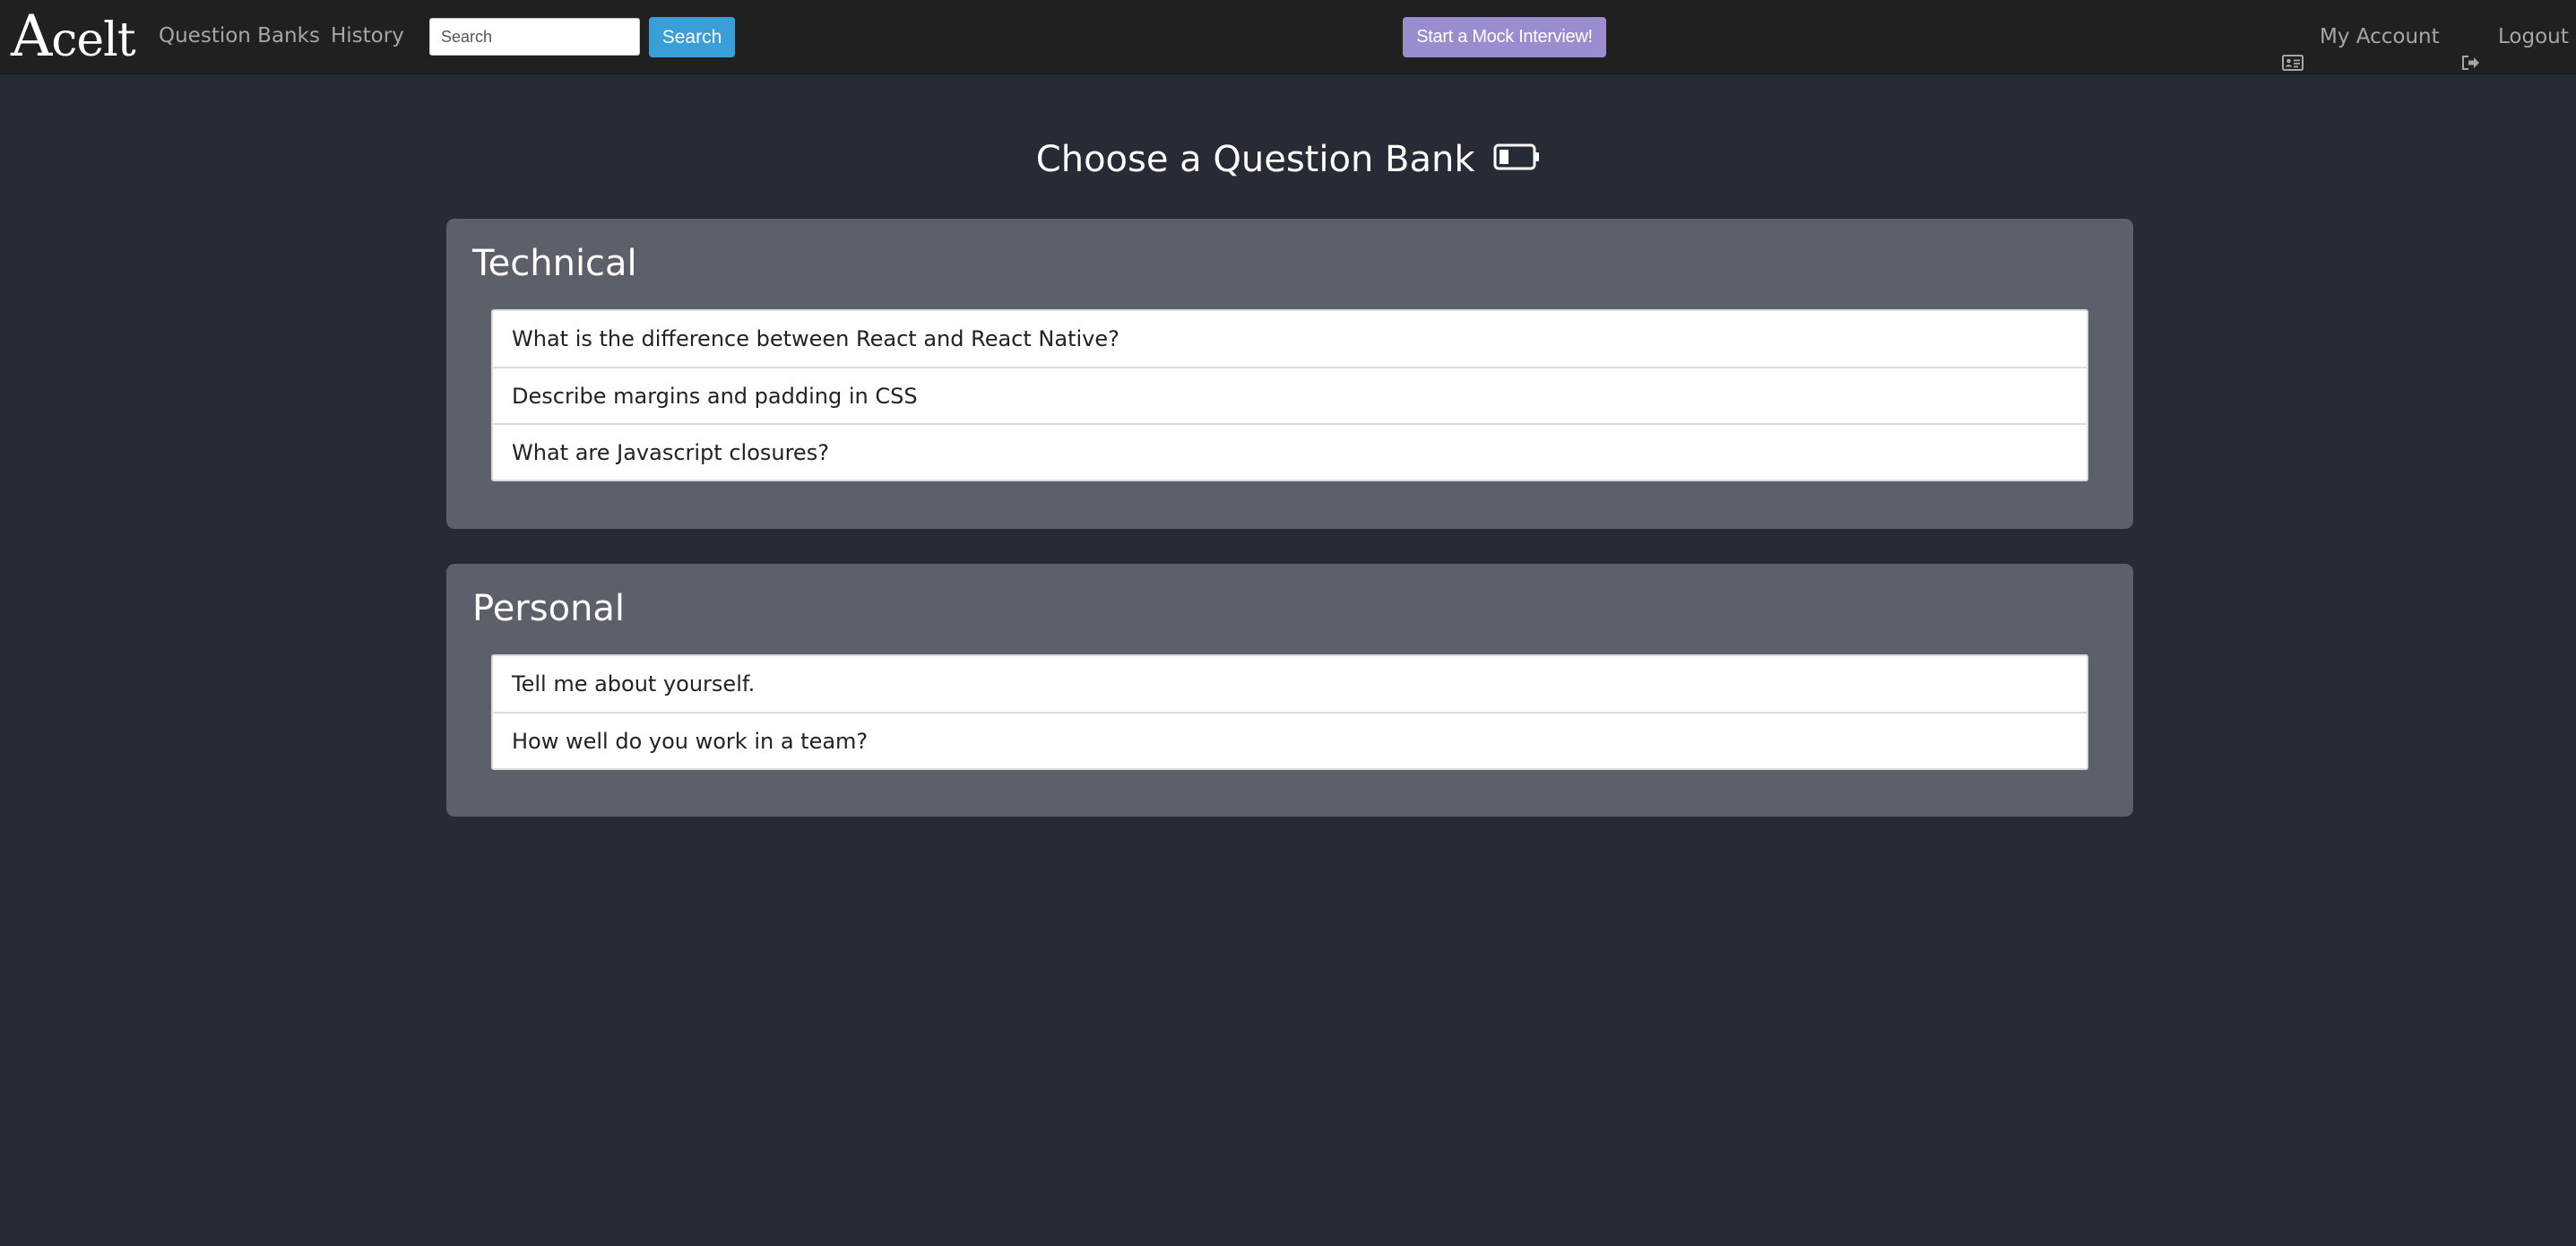 Image resolution: width=2576 pixels, height=1246 pixels. I want to click on my-account-label: My Account, so click(2380, 37).